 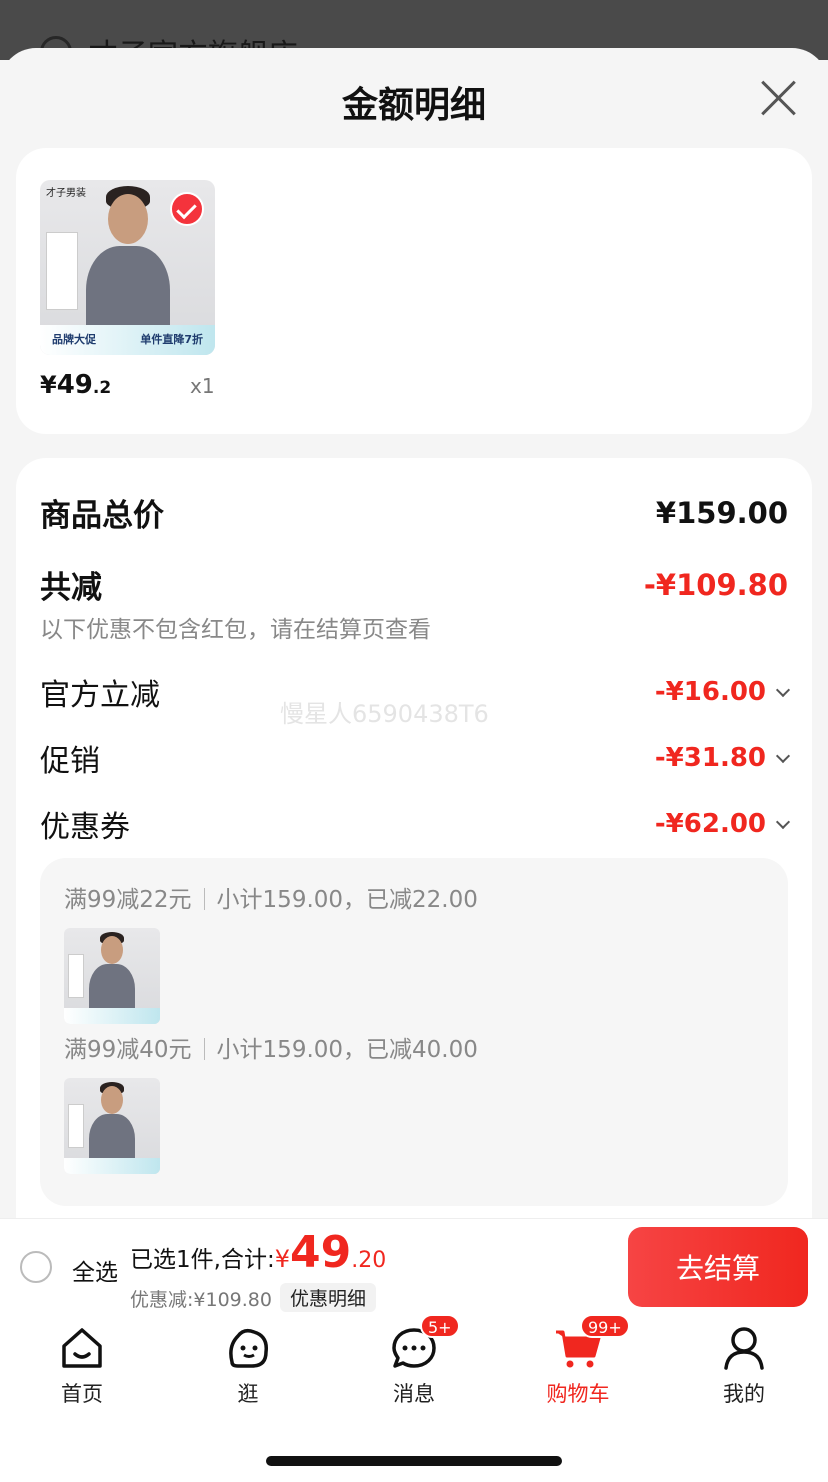 What do you see at coordinates (605, 1326) in the screenshot?
I see `cart-badge: 99+` at bounding box center [605, 1326].